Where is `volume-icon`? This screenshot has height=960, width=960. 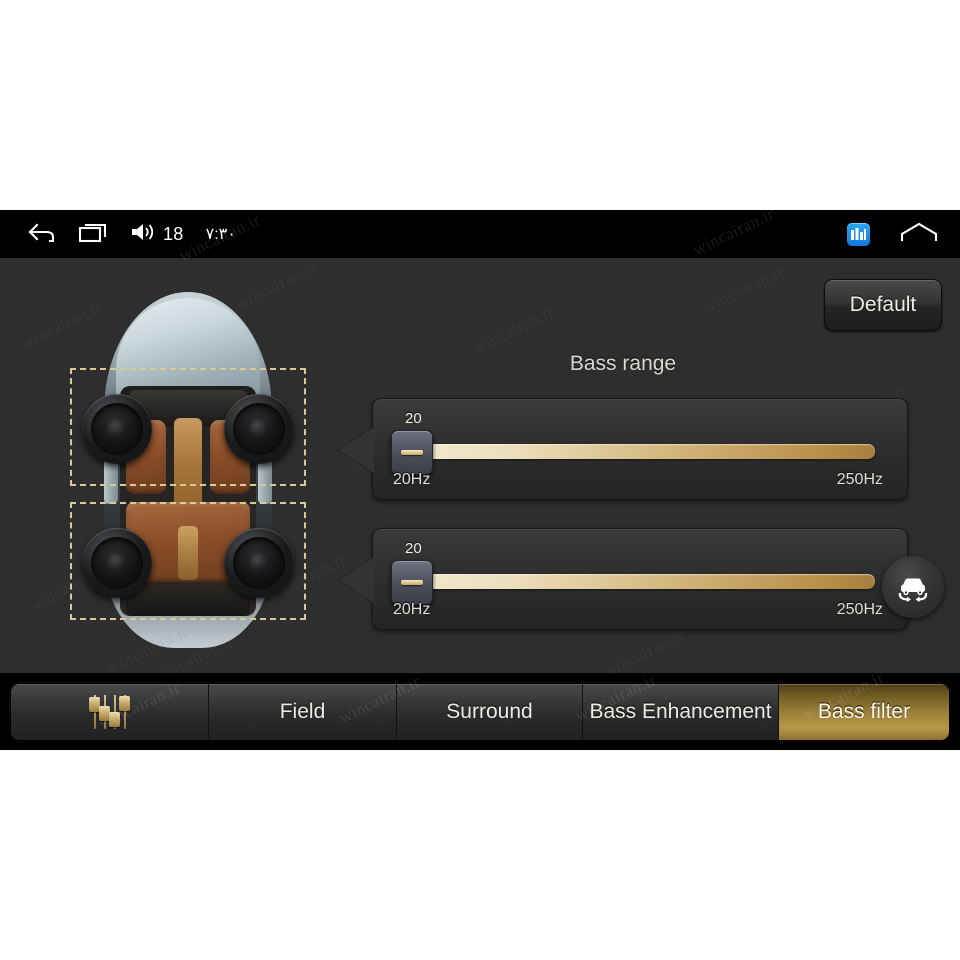
volume-icon is located at coordinates (143, 234).